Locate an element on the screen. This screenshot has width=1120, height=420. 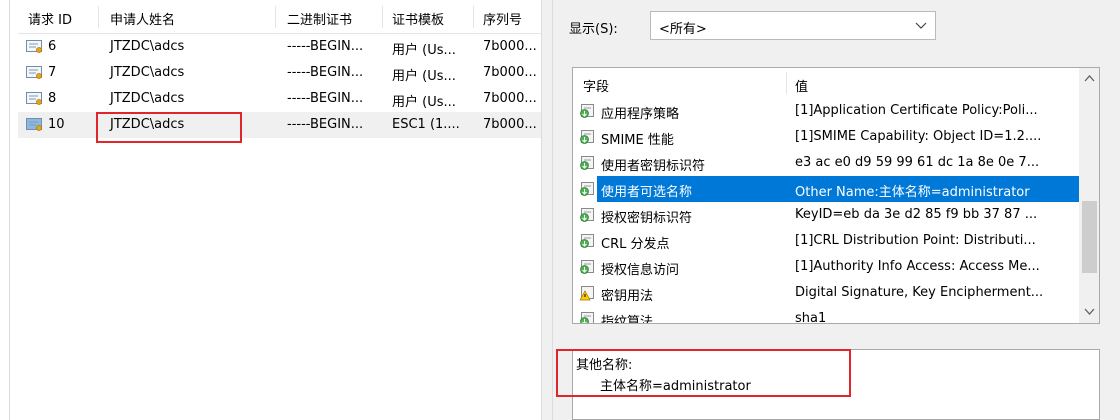
scrollbar-thumb is located at coordinates (1089, 237).